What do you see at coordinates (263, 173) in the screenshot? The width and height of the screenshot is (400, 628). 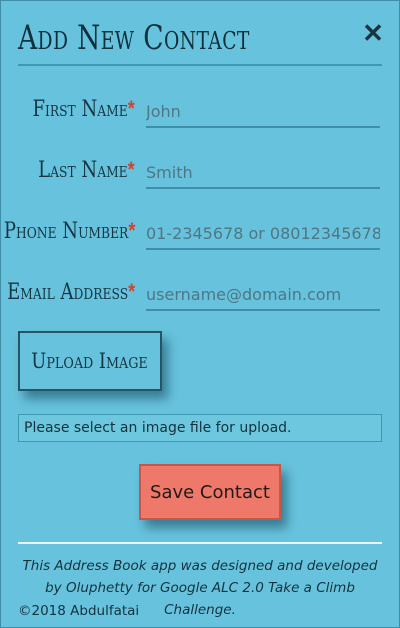 I see `last-name-field` at bounding box center [263, 173].